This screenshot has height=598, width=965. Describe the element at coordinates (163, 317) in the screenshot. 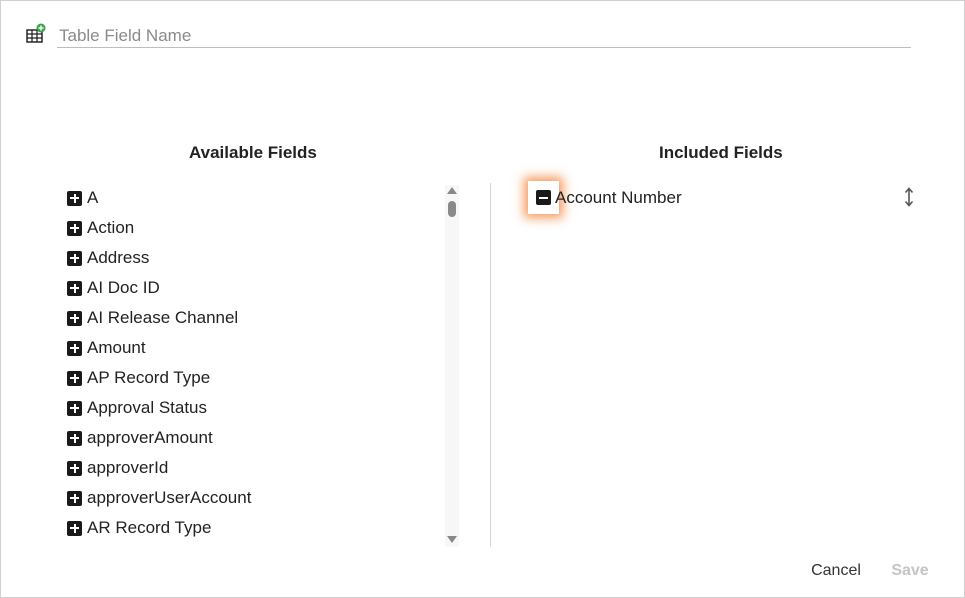

I see `available-field-label: AI Release Channel` at that location.